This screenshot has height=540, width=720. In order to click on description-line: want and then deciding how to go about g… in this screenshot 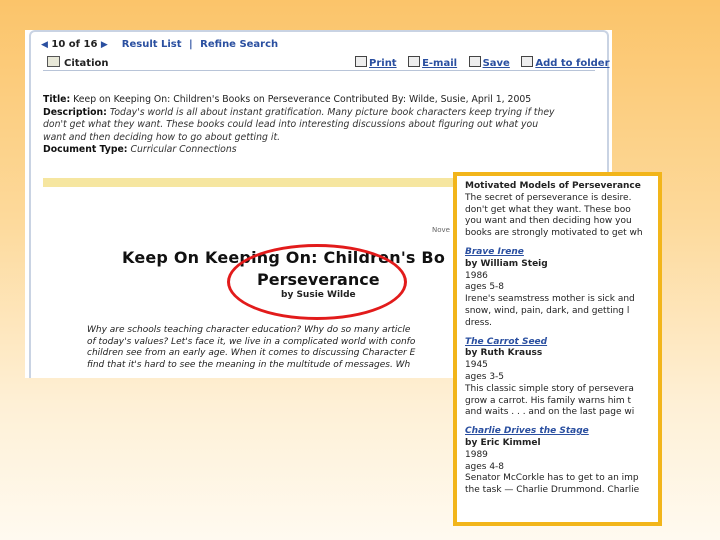, I will do `click(162, 137)`.